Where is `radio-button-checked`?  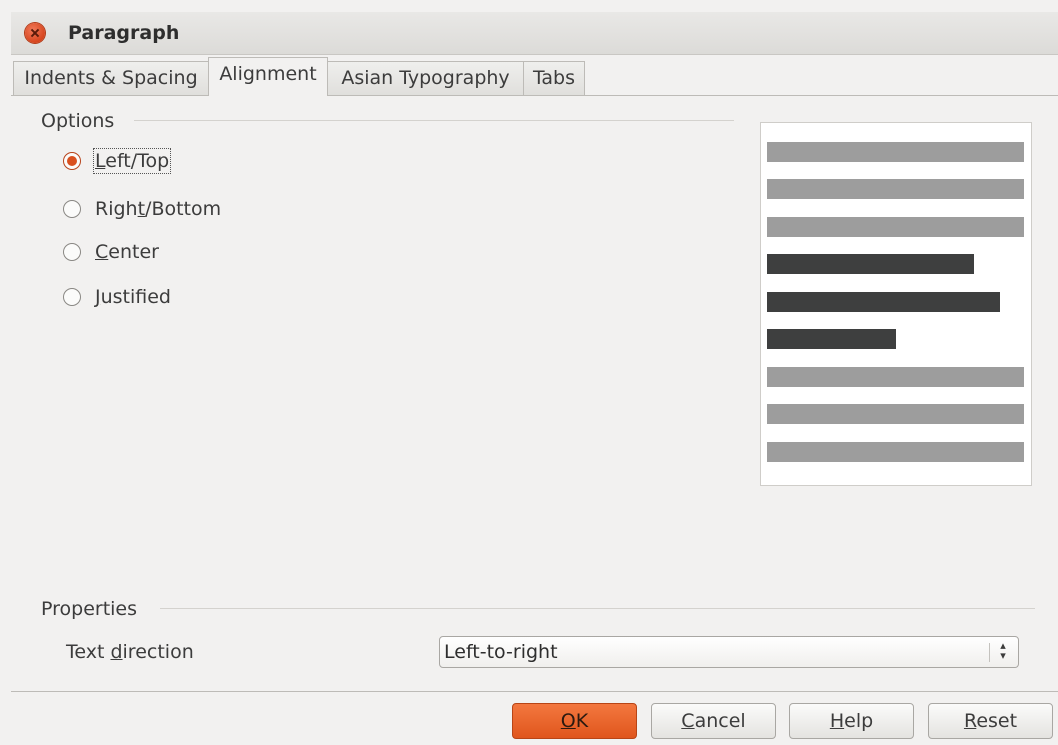
radio-button-checked is located at coordinates (72, 161).